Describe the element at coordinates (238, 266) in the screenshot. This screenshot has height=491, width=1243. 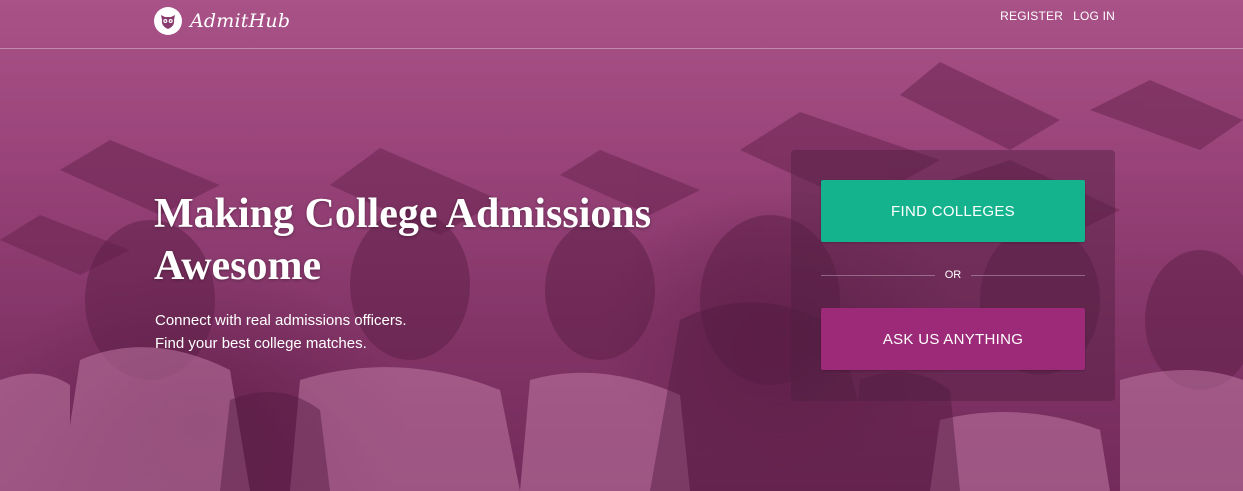
I see `hero-headline-line-2: Awesome` at that location.